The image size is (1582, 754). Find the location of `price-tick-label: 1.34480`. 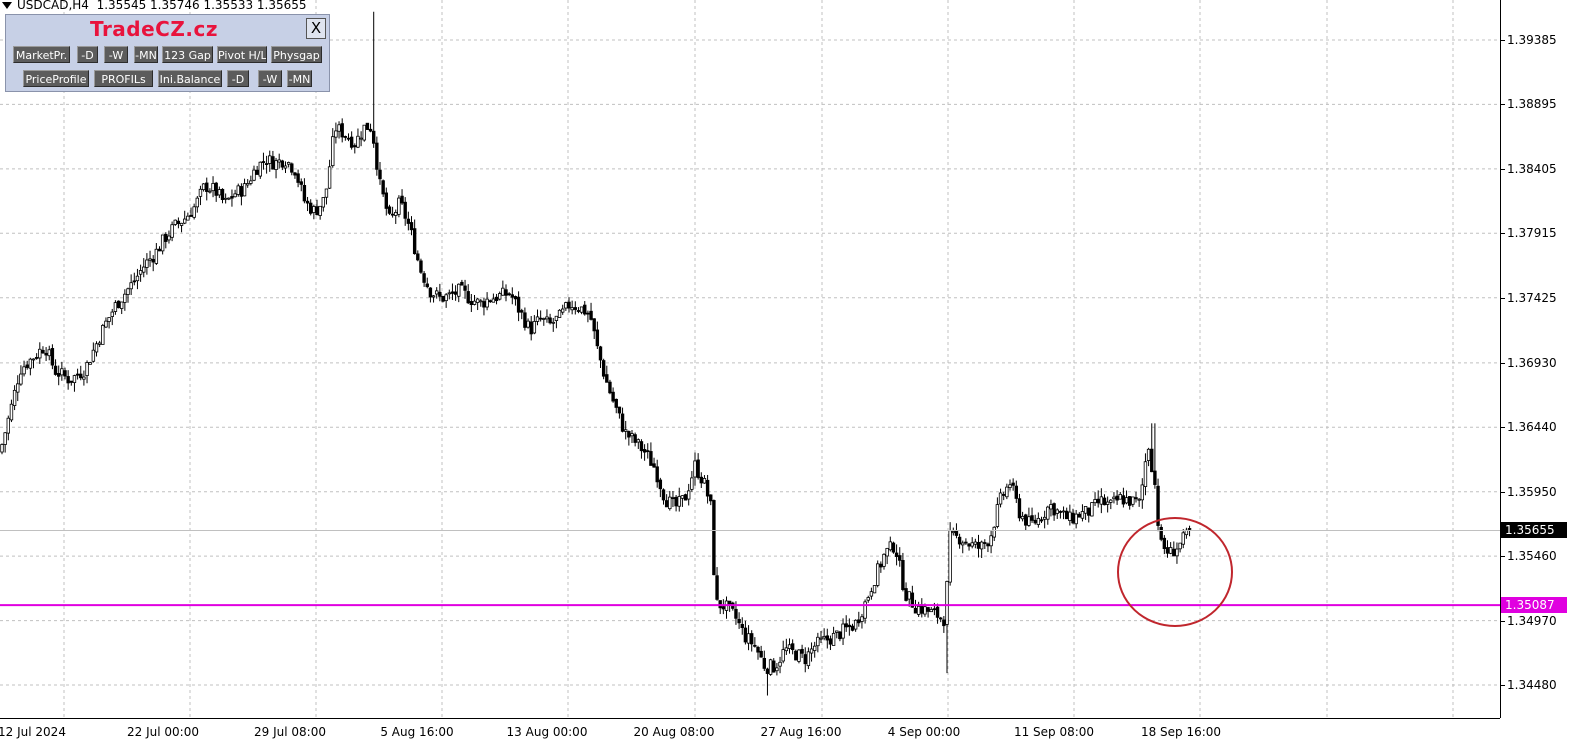

price-tick-label: 1.34480 is located at coordinates (1532, 685).